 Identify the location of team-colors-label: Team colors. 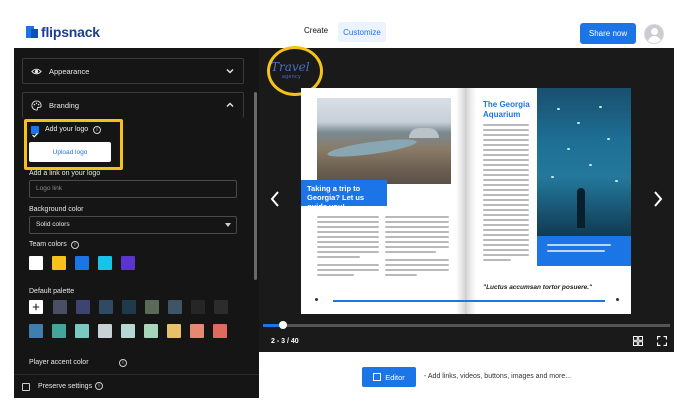
(48, 244).